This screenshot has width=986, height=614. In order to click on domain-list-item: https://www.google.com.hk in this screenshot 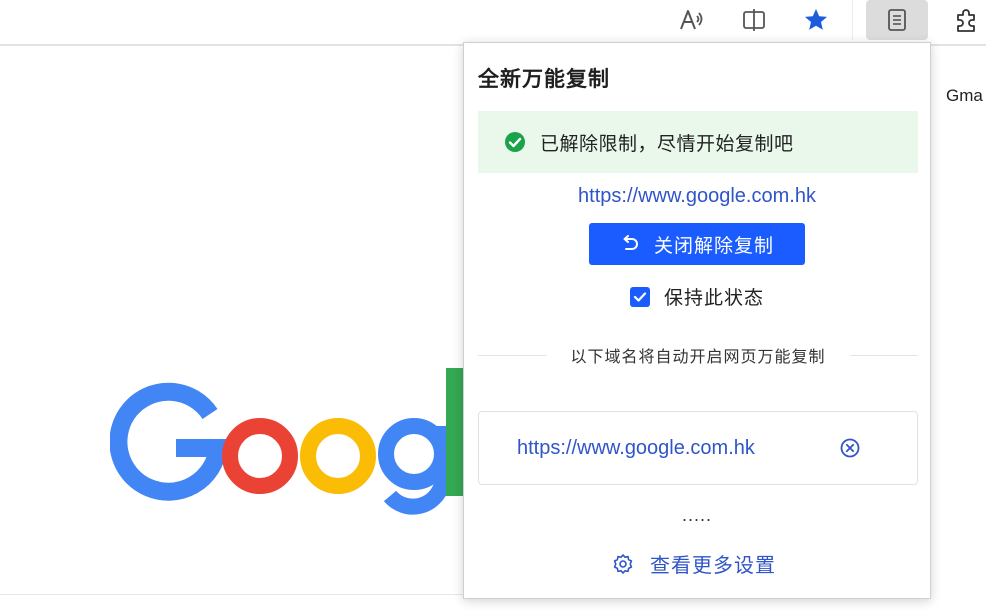, I will do `click(698, 448)`.